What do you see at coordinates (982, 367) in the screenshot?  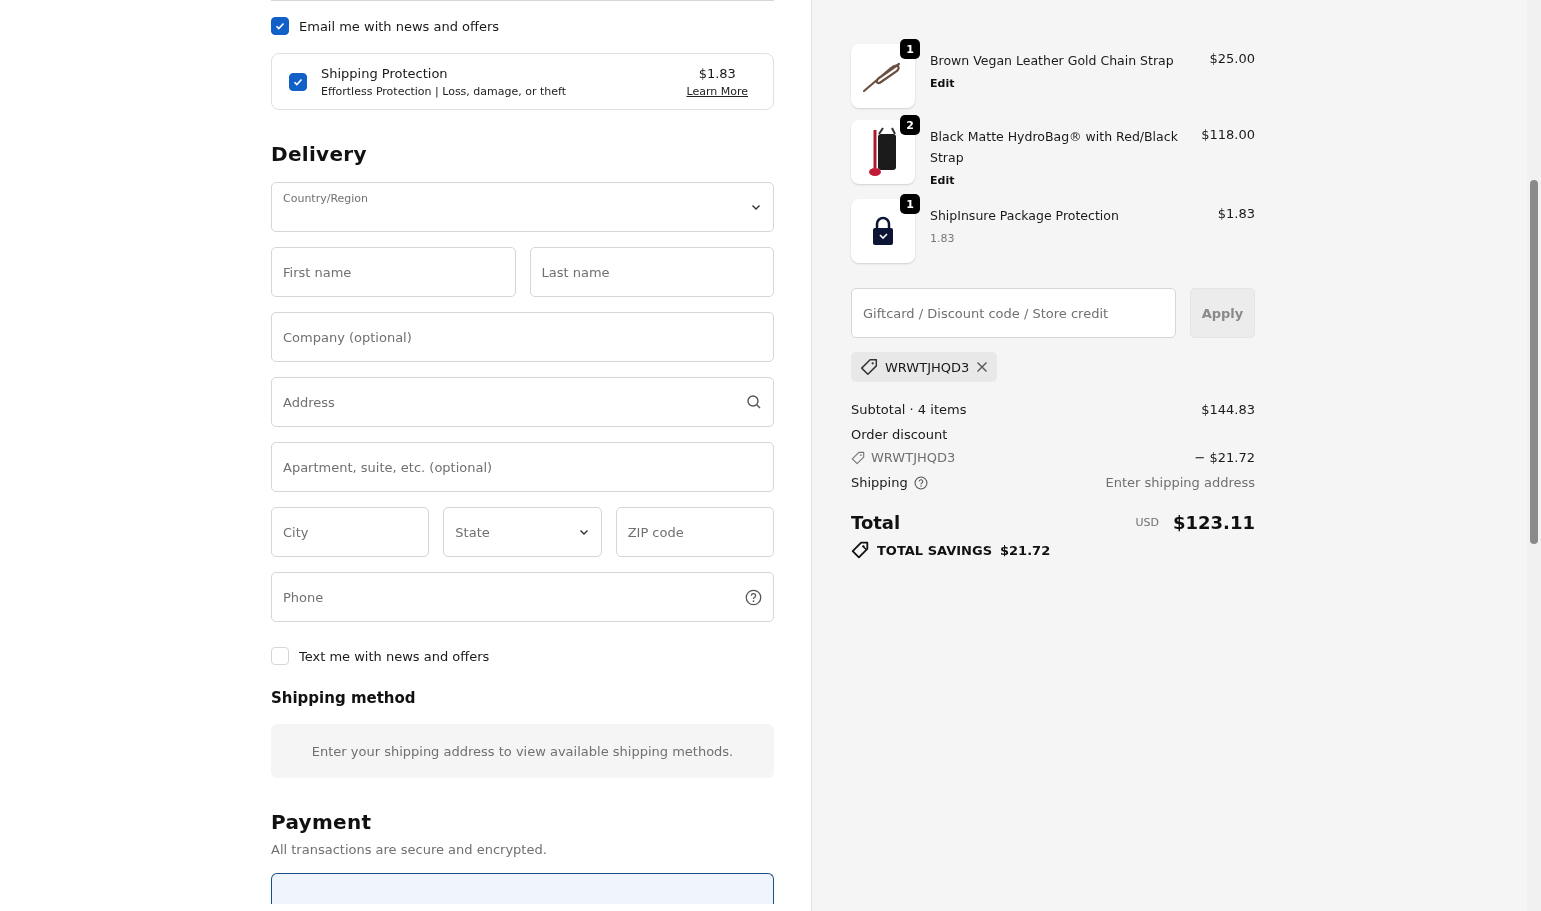 I see `close-icon` at bounding box center [982, 367].